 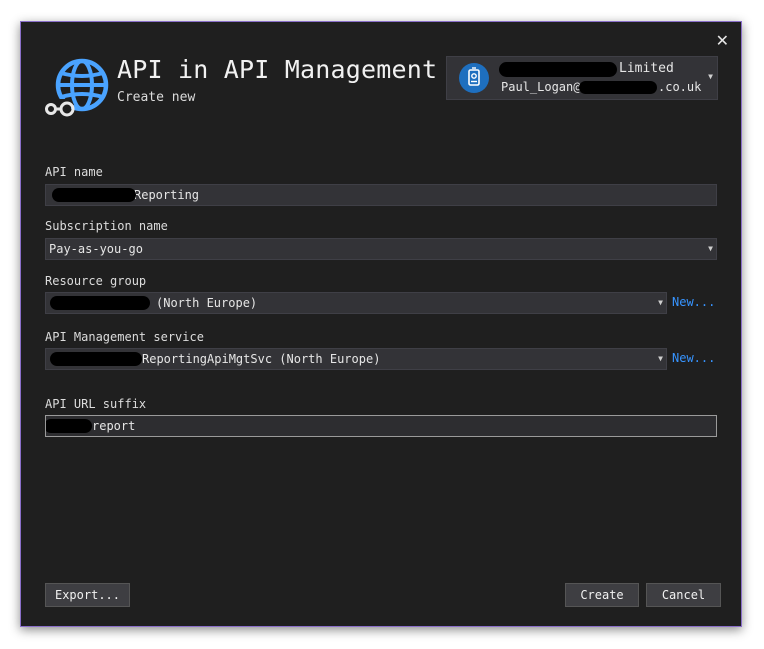 I want to click on api-name-input: Reporting, so click(x=381, y=195).